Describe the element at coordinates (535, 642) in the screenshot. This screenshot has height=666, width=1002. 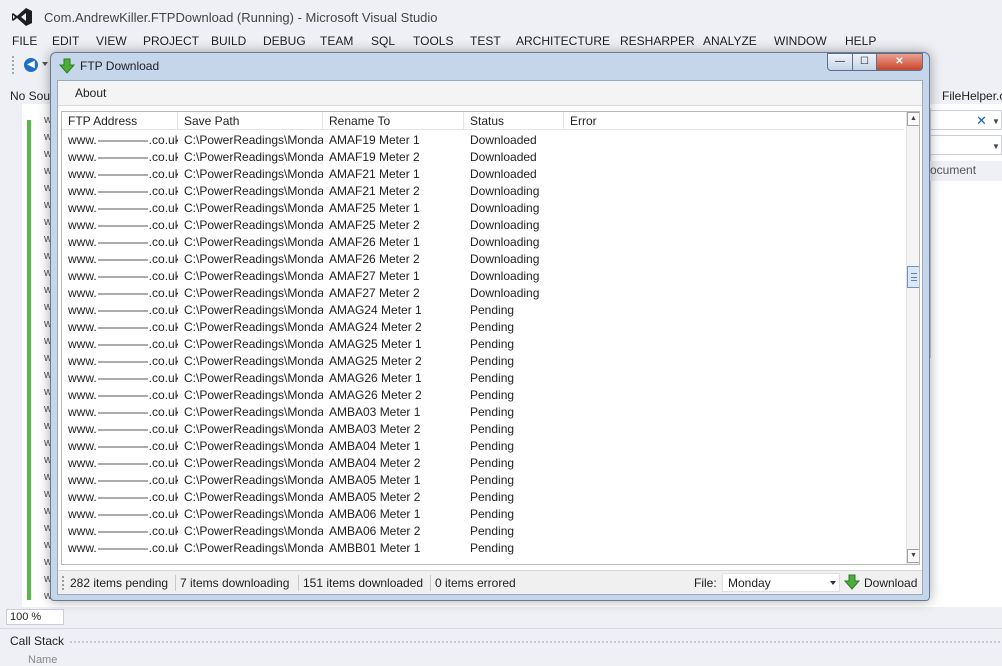
I see `panel-drag-handle` at that location.